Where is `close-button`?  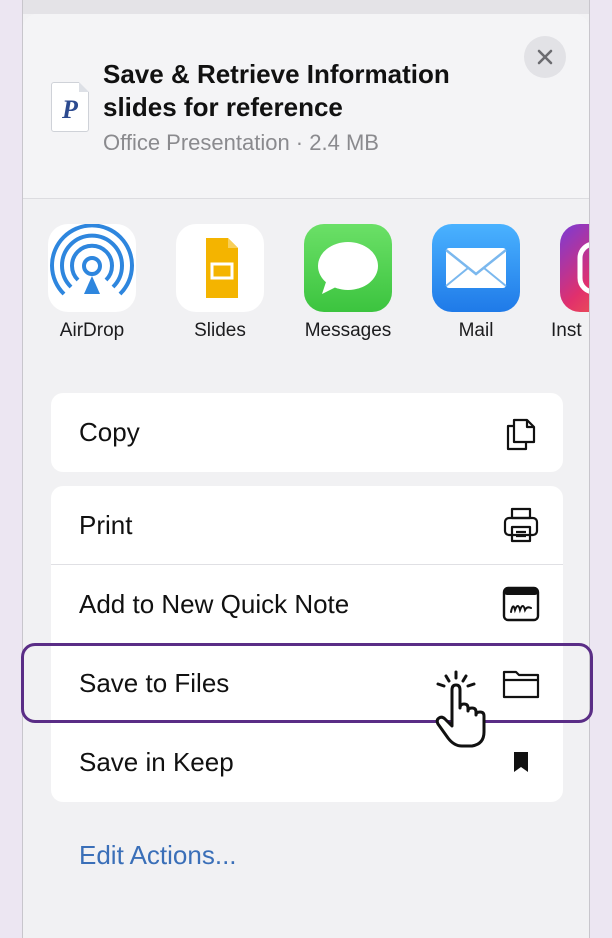
close-button is located at coordinates (545, 57).